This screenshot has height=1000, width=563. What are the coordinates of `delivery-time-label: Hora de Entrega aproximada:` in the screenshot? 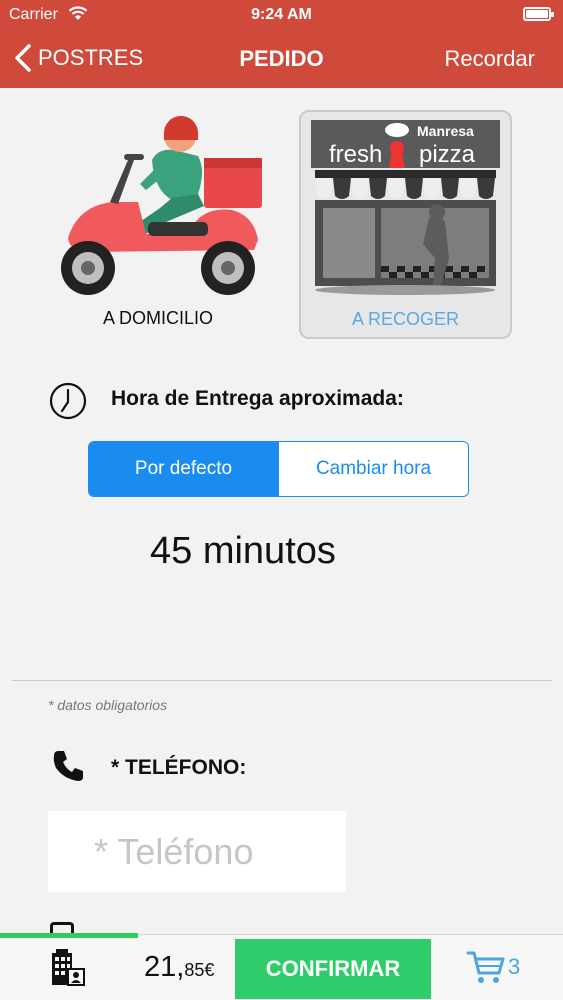 It's located at (257, 398).